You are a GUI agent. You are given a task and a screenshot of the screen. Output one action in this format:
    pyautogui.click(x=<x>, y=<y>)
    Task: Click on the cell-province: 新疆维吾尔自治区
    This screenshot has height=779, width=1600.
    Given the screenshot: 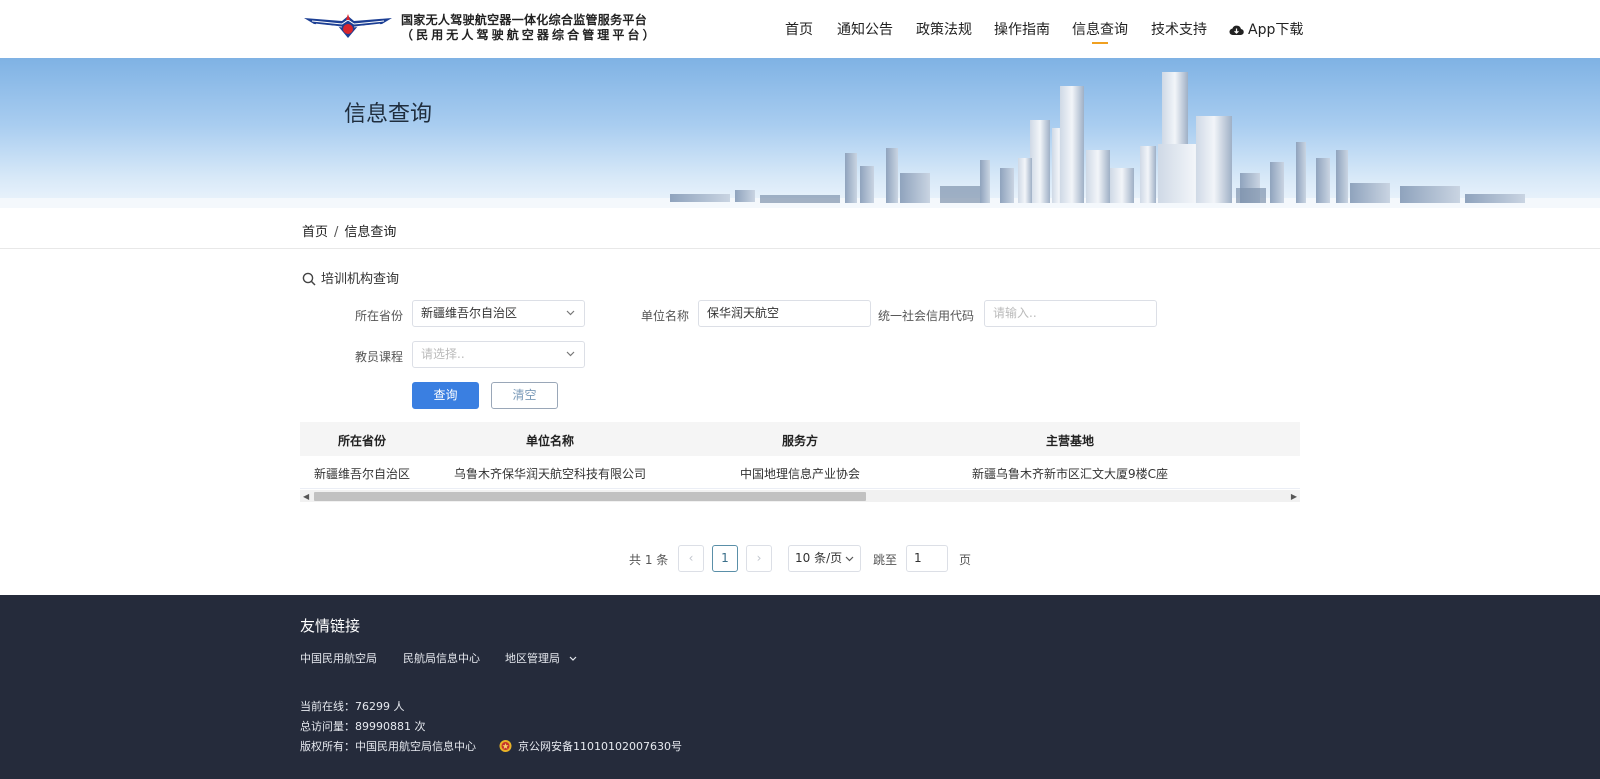 What is the action you would take?
    pyautogui.click(x=361, y=474)
    